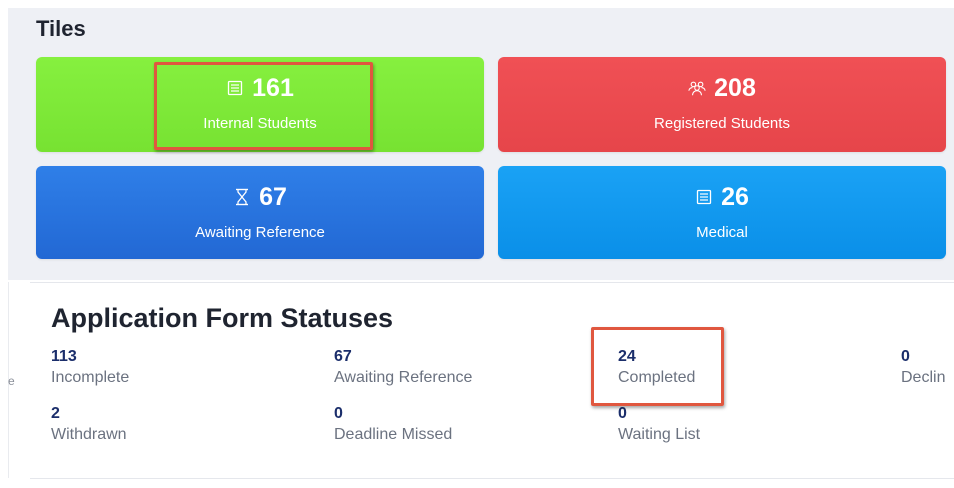 This screenshot has width=954, height=488. What do you see at coordinates (90, 367) in the screenshot?
I see `status-incomplete: 113 Incomplete` at bounding box center [90, 367].